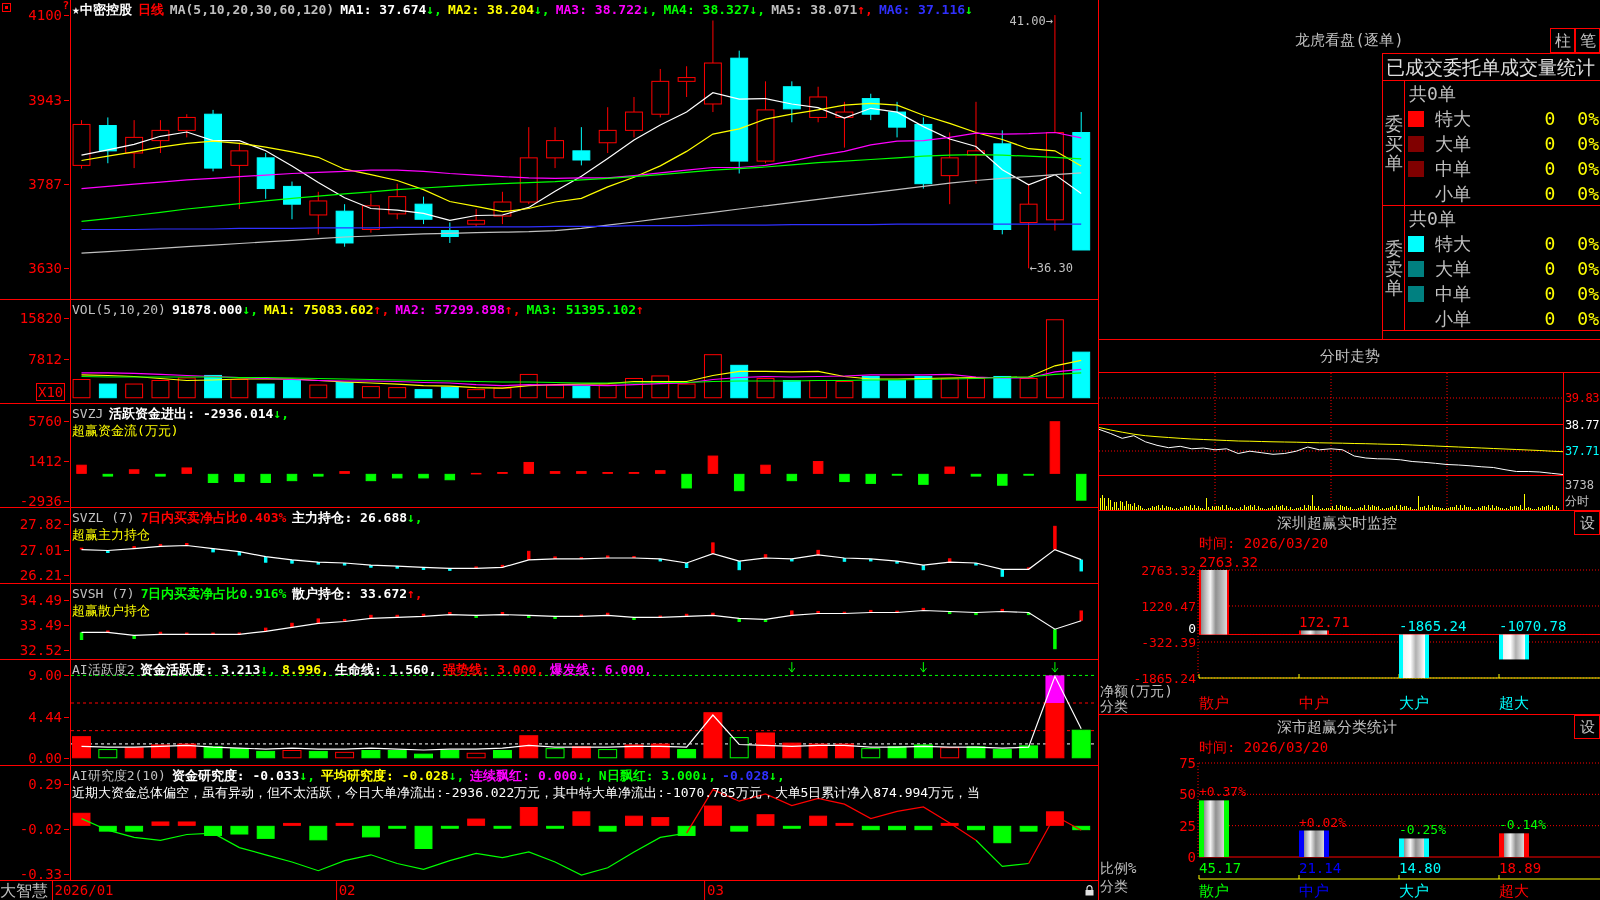  I want to click on legend-label: MA1: 37.674, so click(383, 9).